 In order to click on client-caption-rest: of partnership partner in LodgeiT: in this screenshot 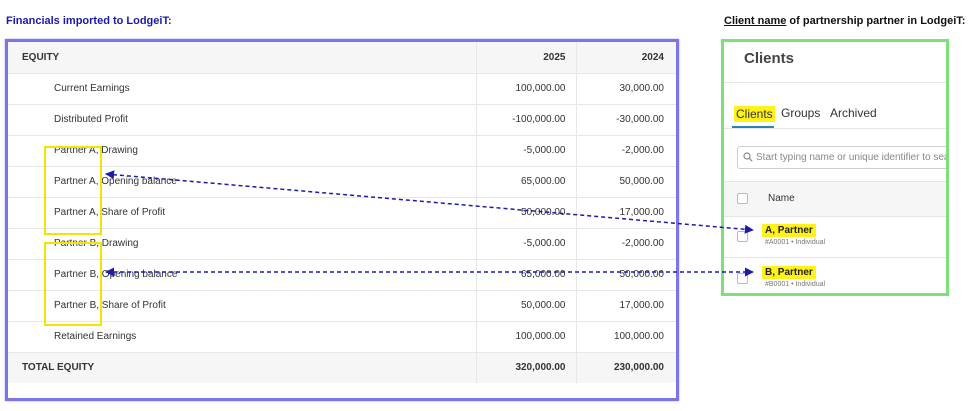, I will do `click(876, 21)`.